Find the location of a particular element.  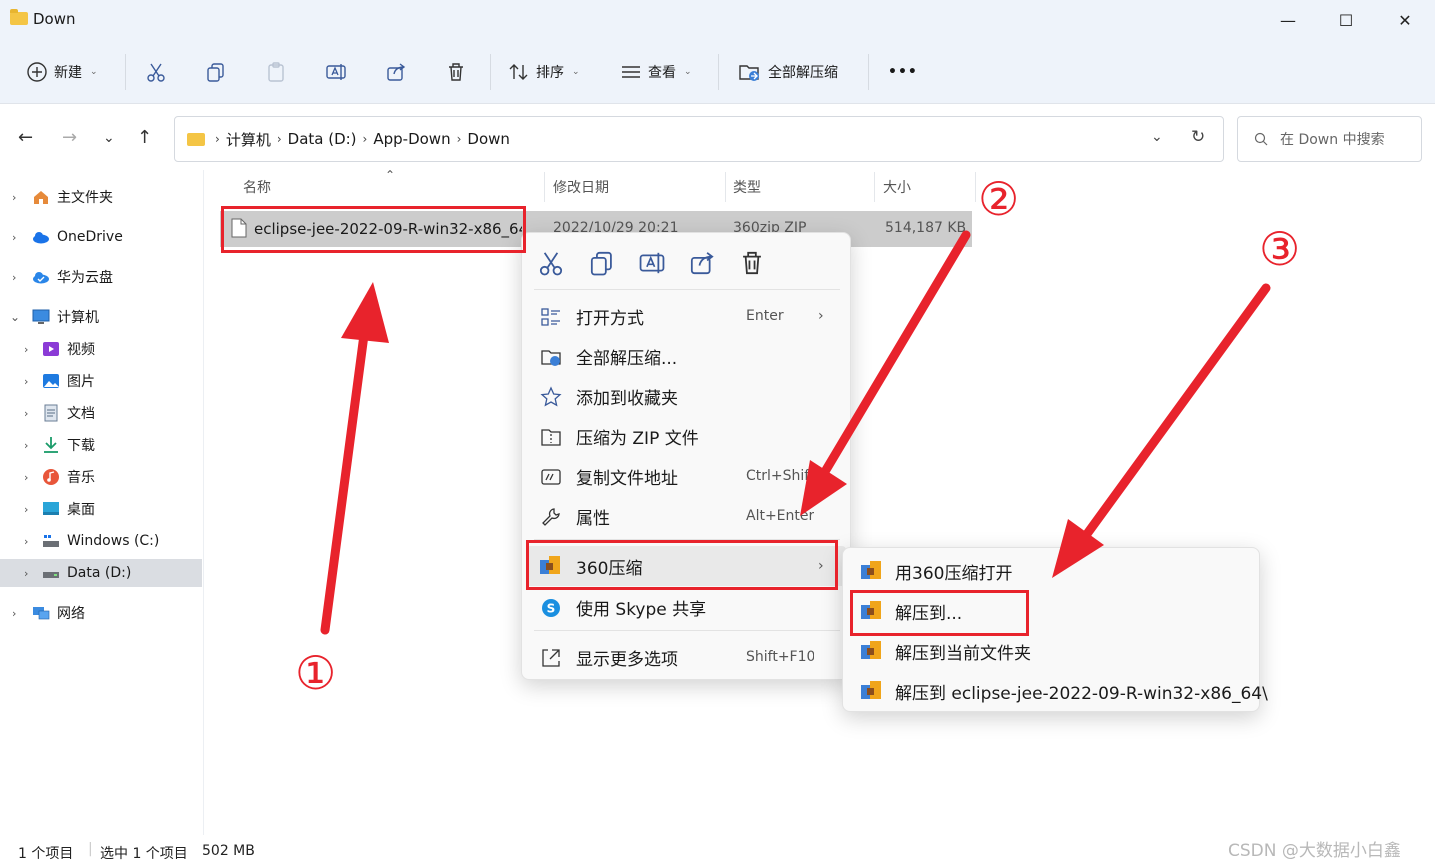

back-arrow-icon: ← is located at coordinates (25, 137).